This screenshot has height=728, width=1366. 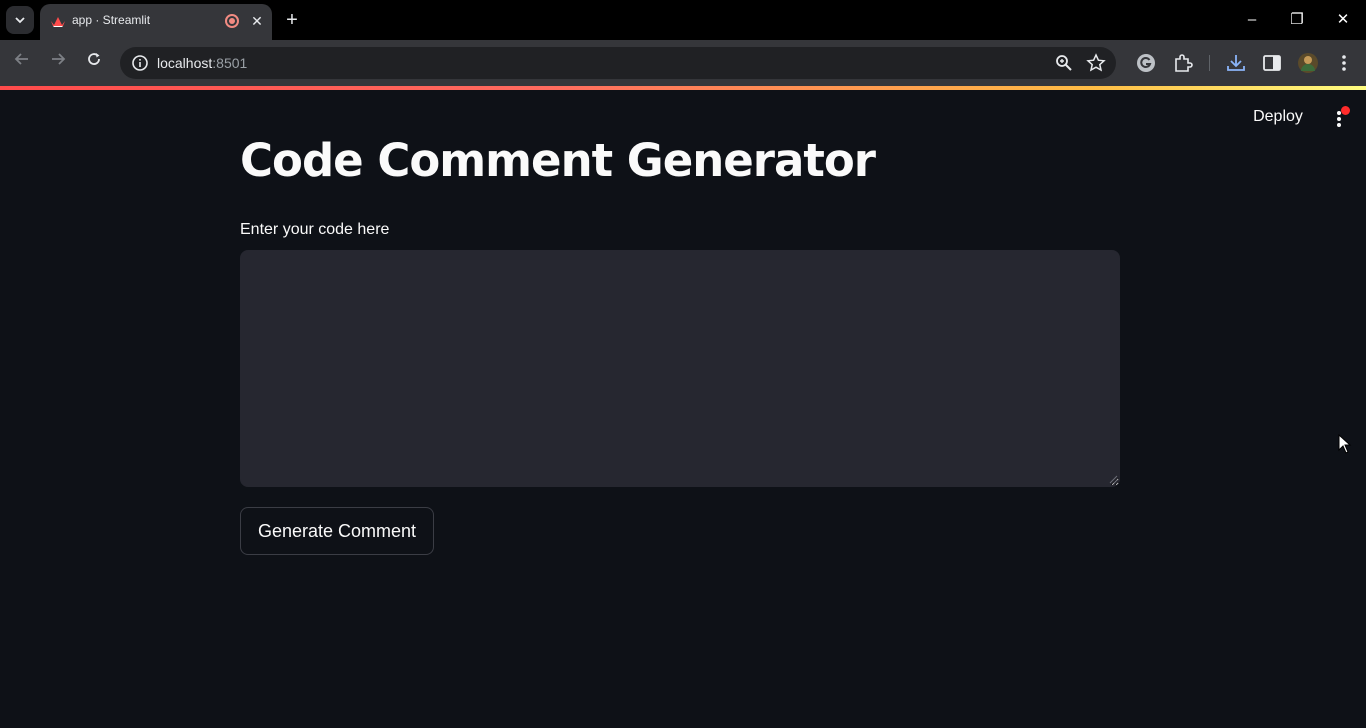 I want to click on forward-button, so click(x=58, y=63).